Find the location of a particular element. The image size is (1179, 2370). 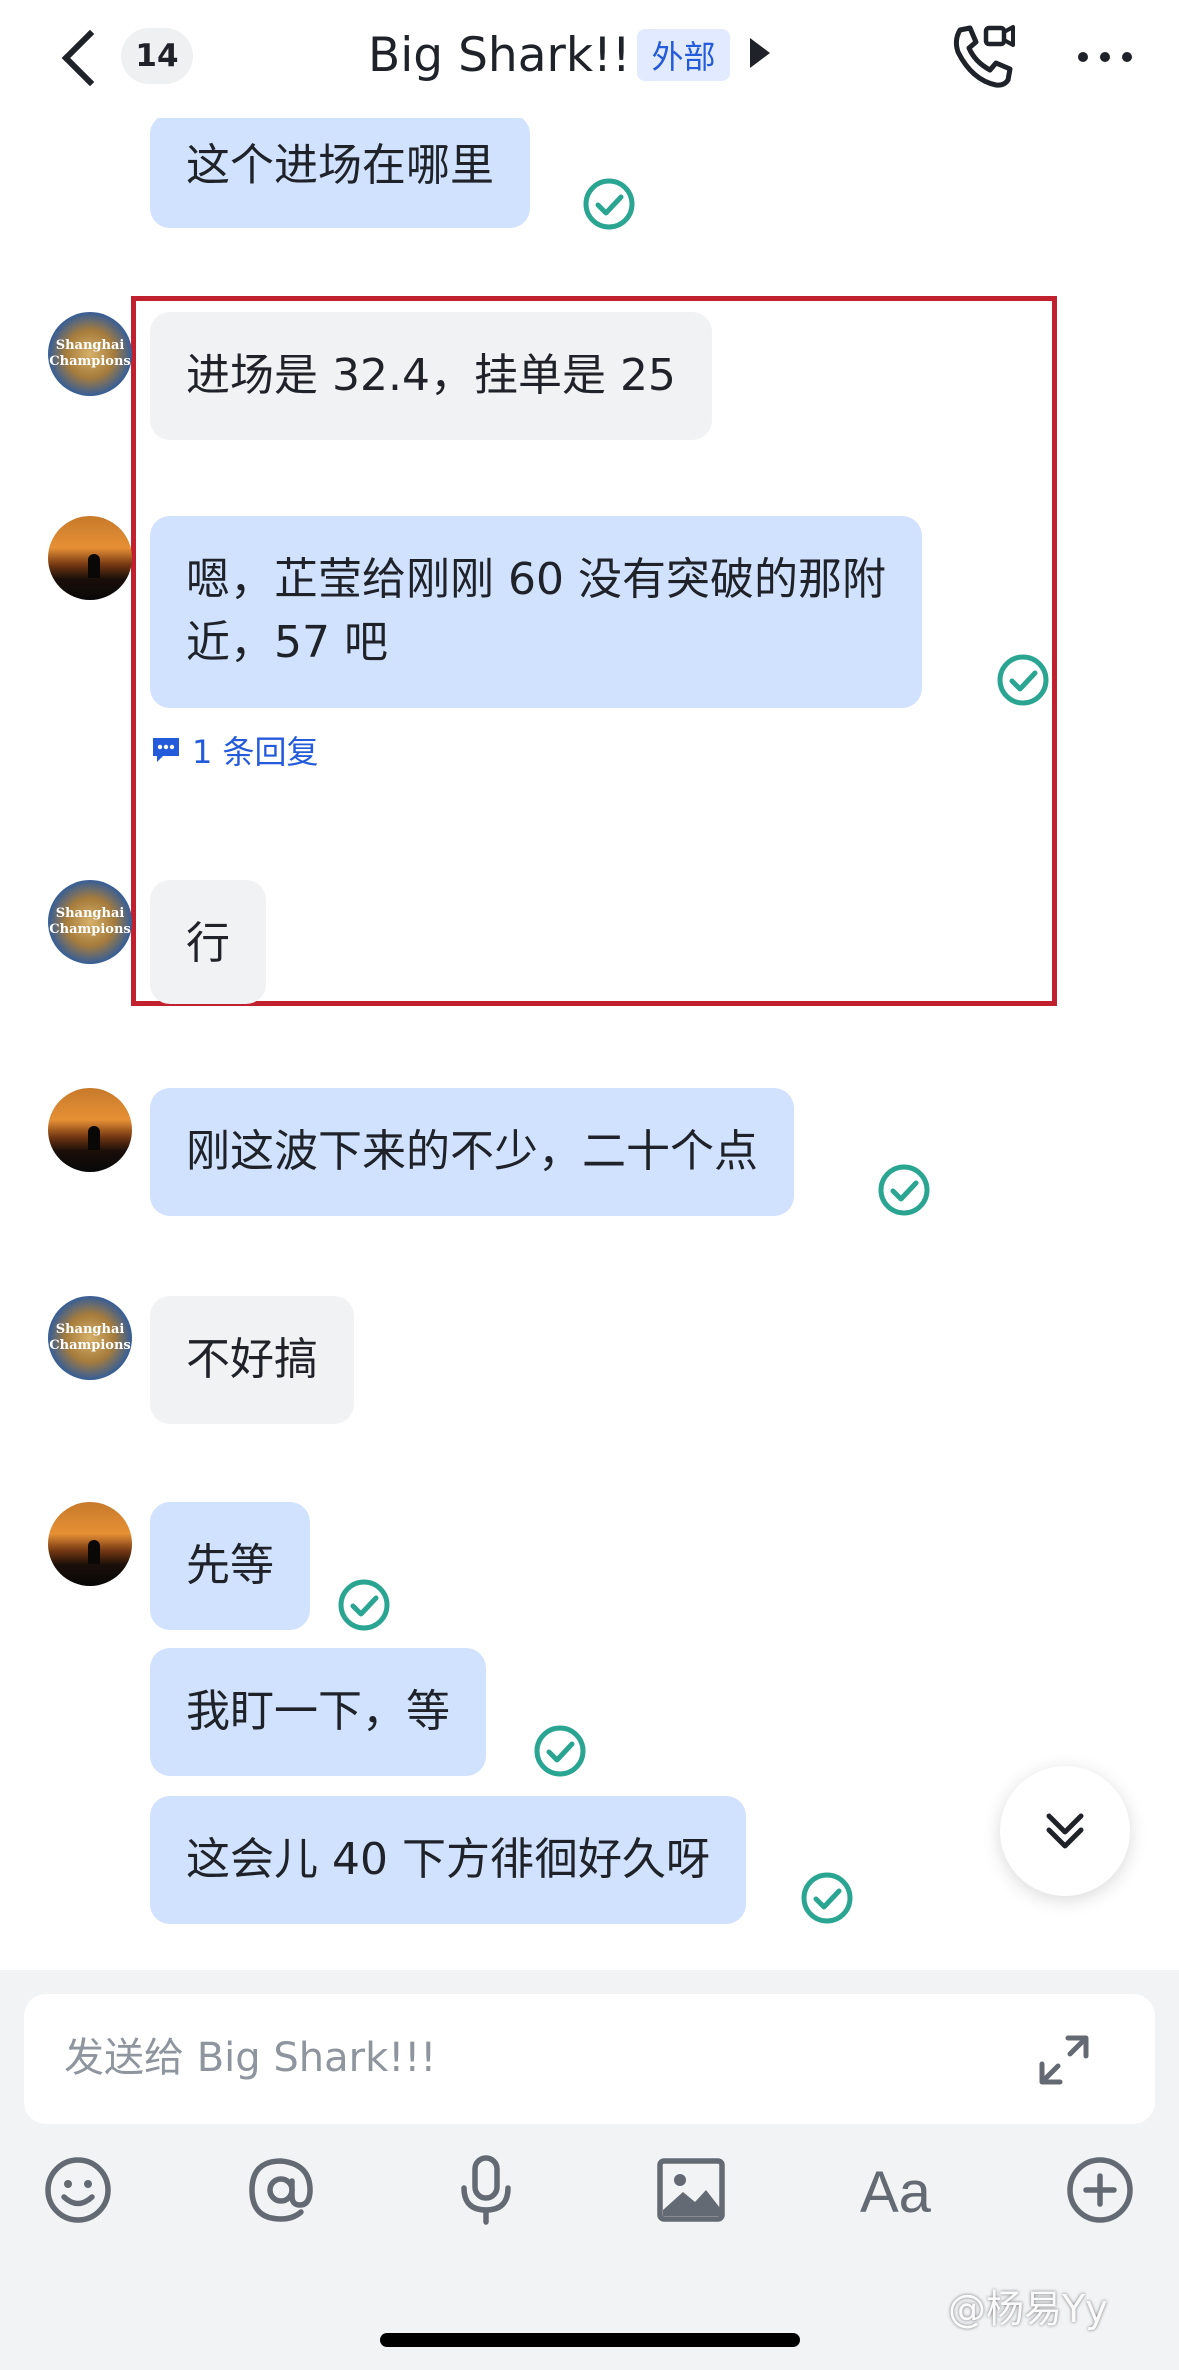

message-bubble: 先等 is located at coordinates (230, 1566).